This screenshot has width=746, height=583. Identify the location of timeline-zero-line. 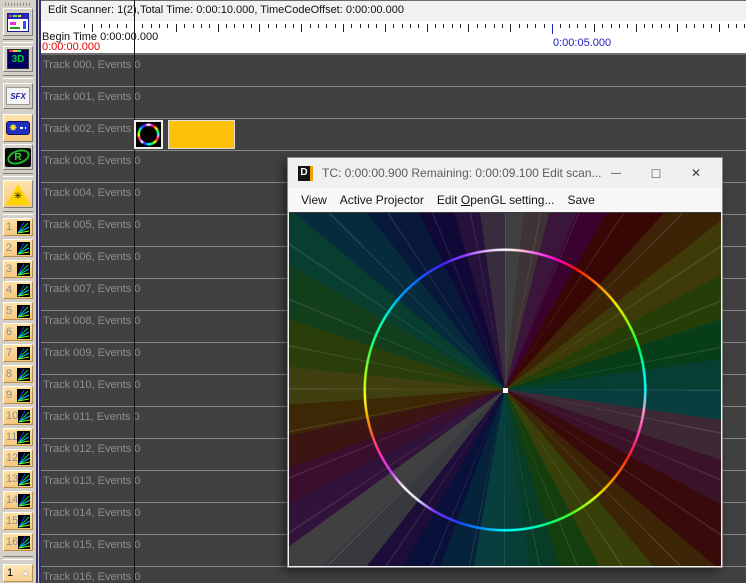
(134, 291).